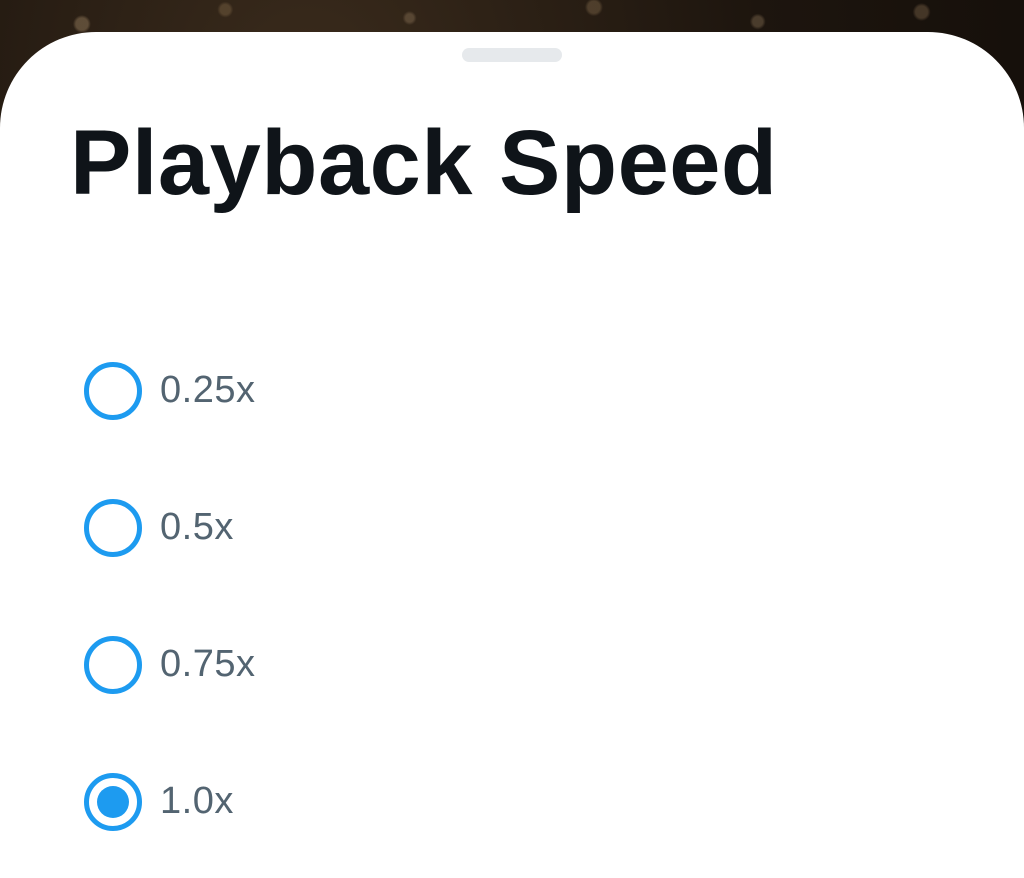 Image resolution: width=1024 pixels, height=878 pixels. Describe the element at coordinates (208, 390) in the screenshot. I see `speed-option-label: 0.25x` at that location.